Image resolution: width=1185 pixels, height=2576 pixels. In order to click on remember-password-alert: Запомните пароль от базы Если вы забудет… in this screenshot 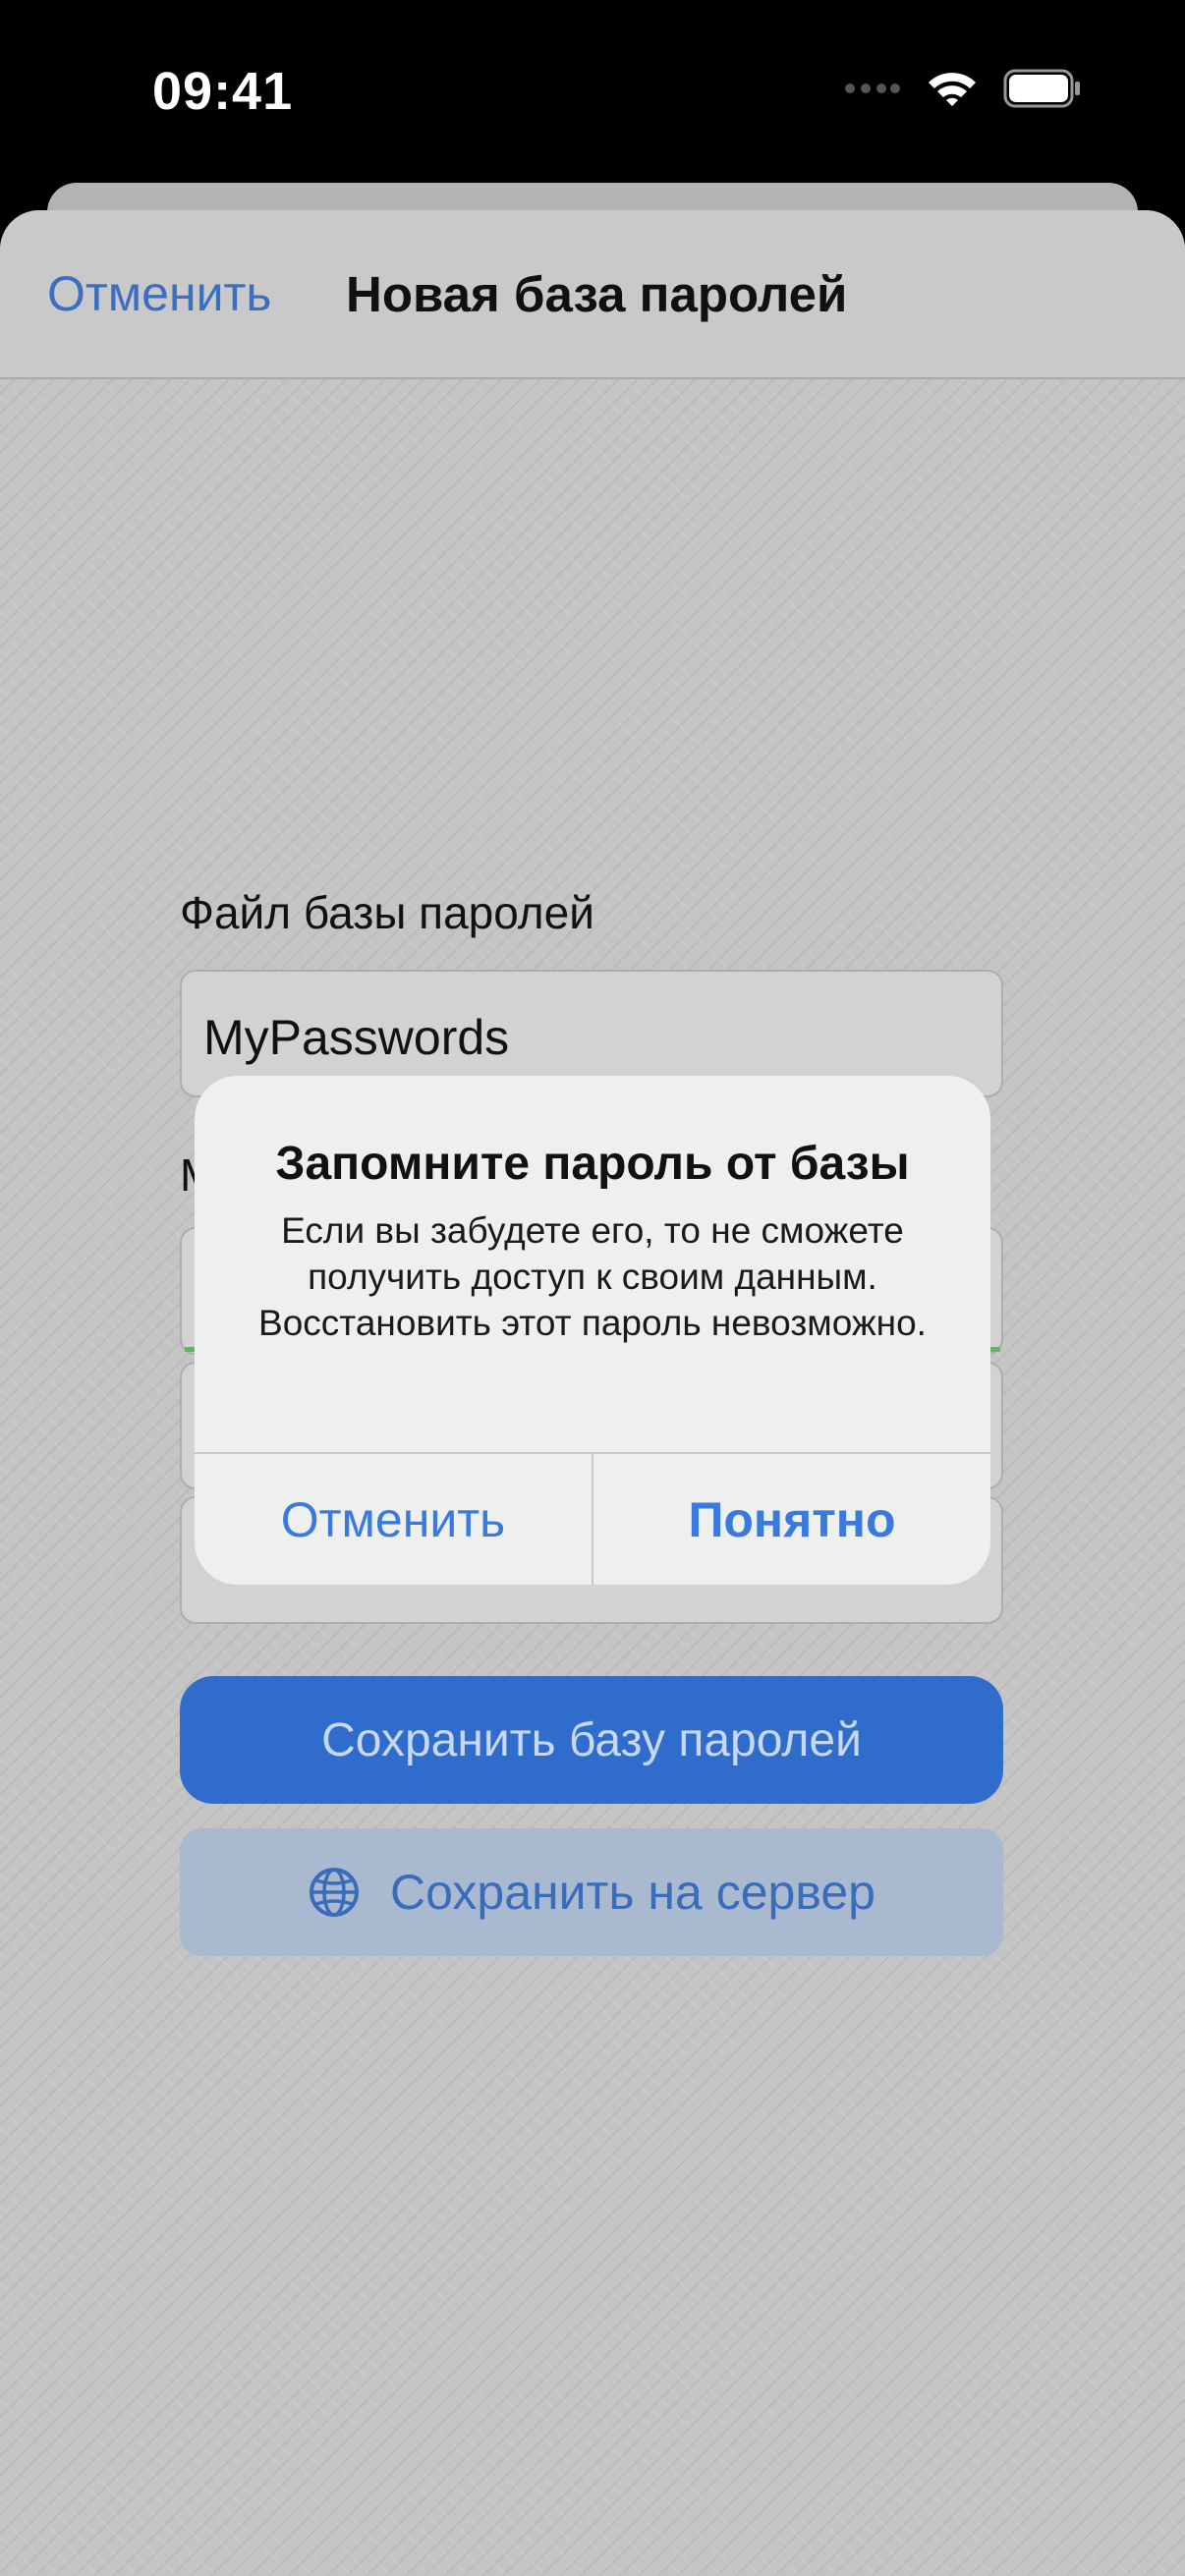, I will do `click(592, 1330)`.